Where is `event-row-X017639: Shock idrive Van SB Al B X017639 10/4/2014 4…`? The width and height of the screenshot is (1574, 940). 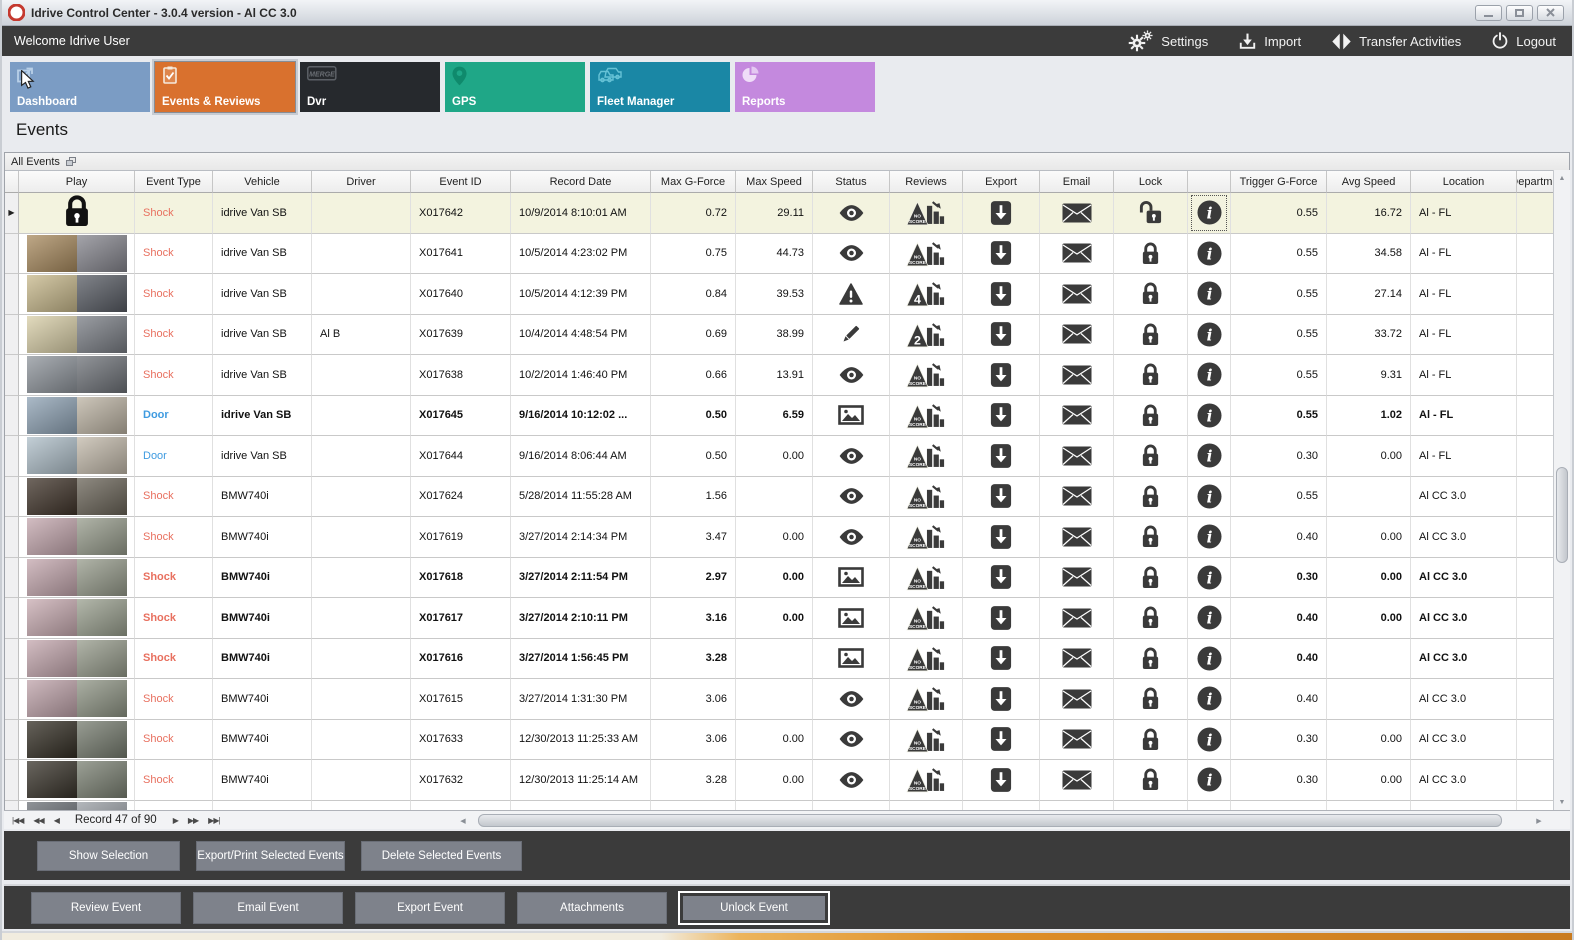 event-row-X017639: Shock idrive Van SB Al B X017639 10/4/2014 4… is located at coordinates (787, 334).